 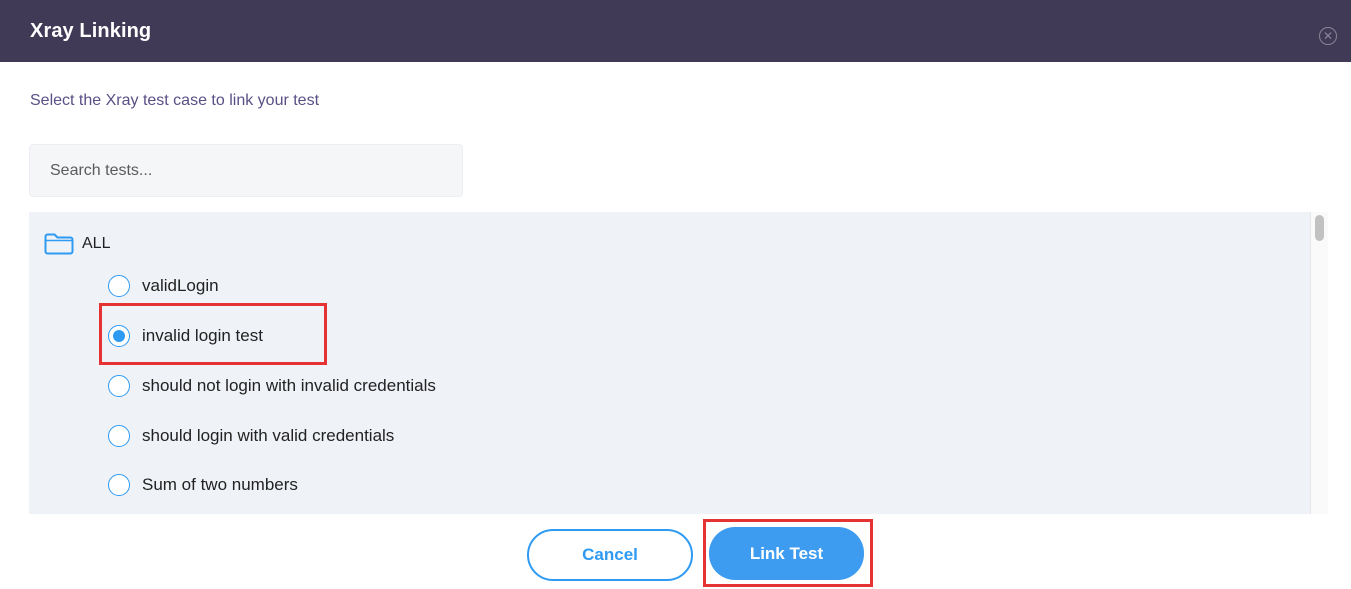 What do you see at coordinates (91, 30) in the screenshot?
I see `dialog-title: Xray Linking` at bounding box center [91, 30].